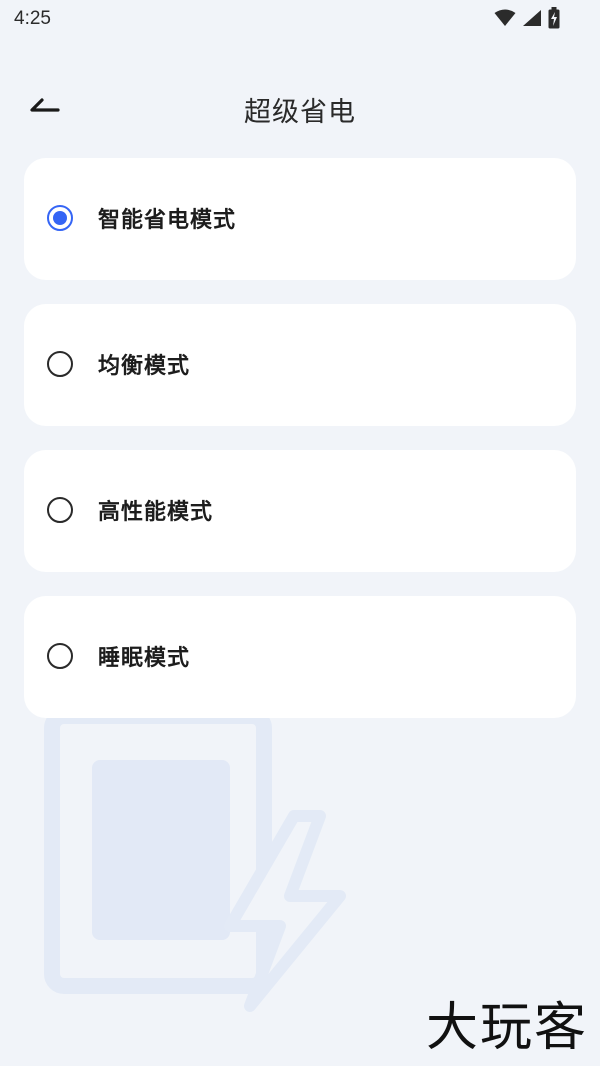  What do you see at coordinates (300, 511) in the screenshot?
I see `option-high-performance: 高性能模式` at bounding box center [300, 511].